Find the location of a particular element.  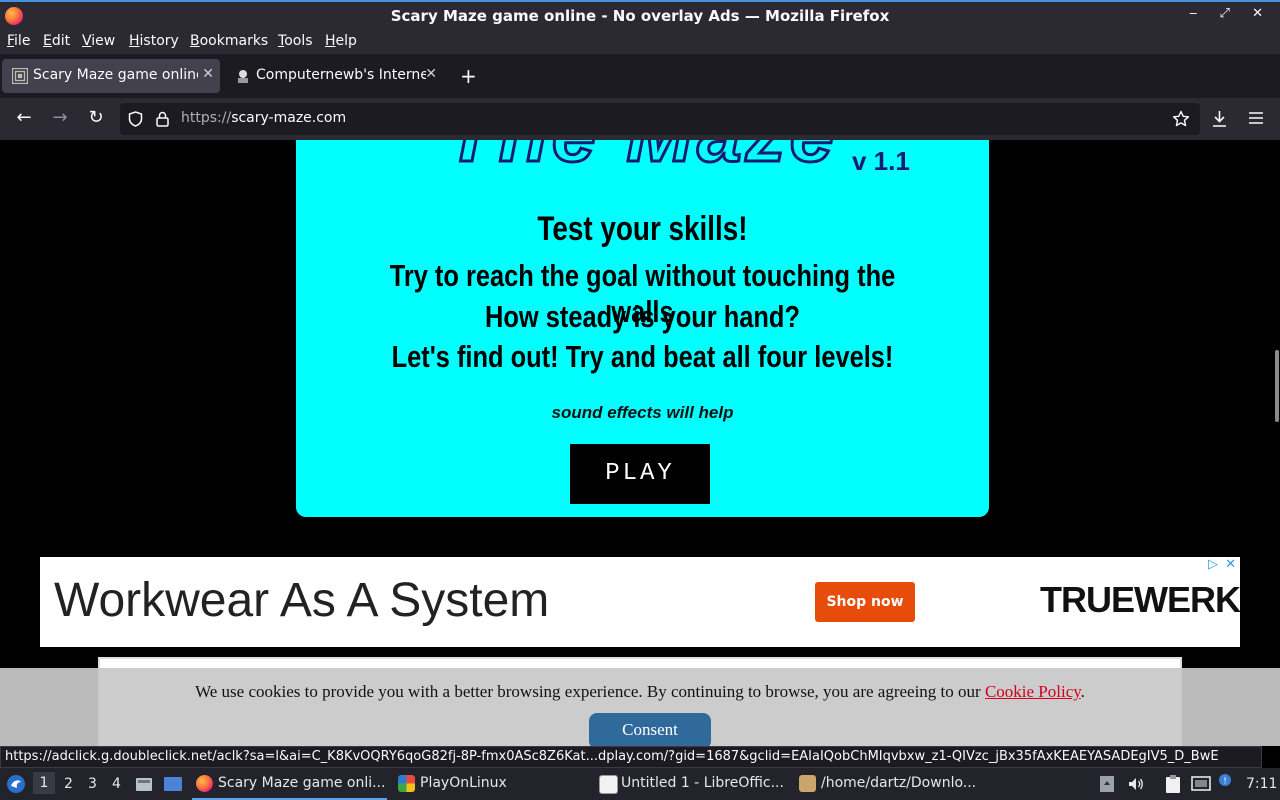

menu-edit: Edit is located at coordinates (56, 41).